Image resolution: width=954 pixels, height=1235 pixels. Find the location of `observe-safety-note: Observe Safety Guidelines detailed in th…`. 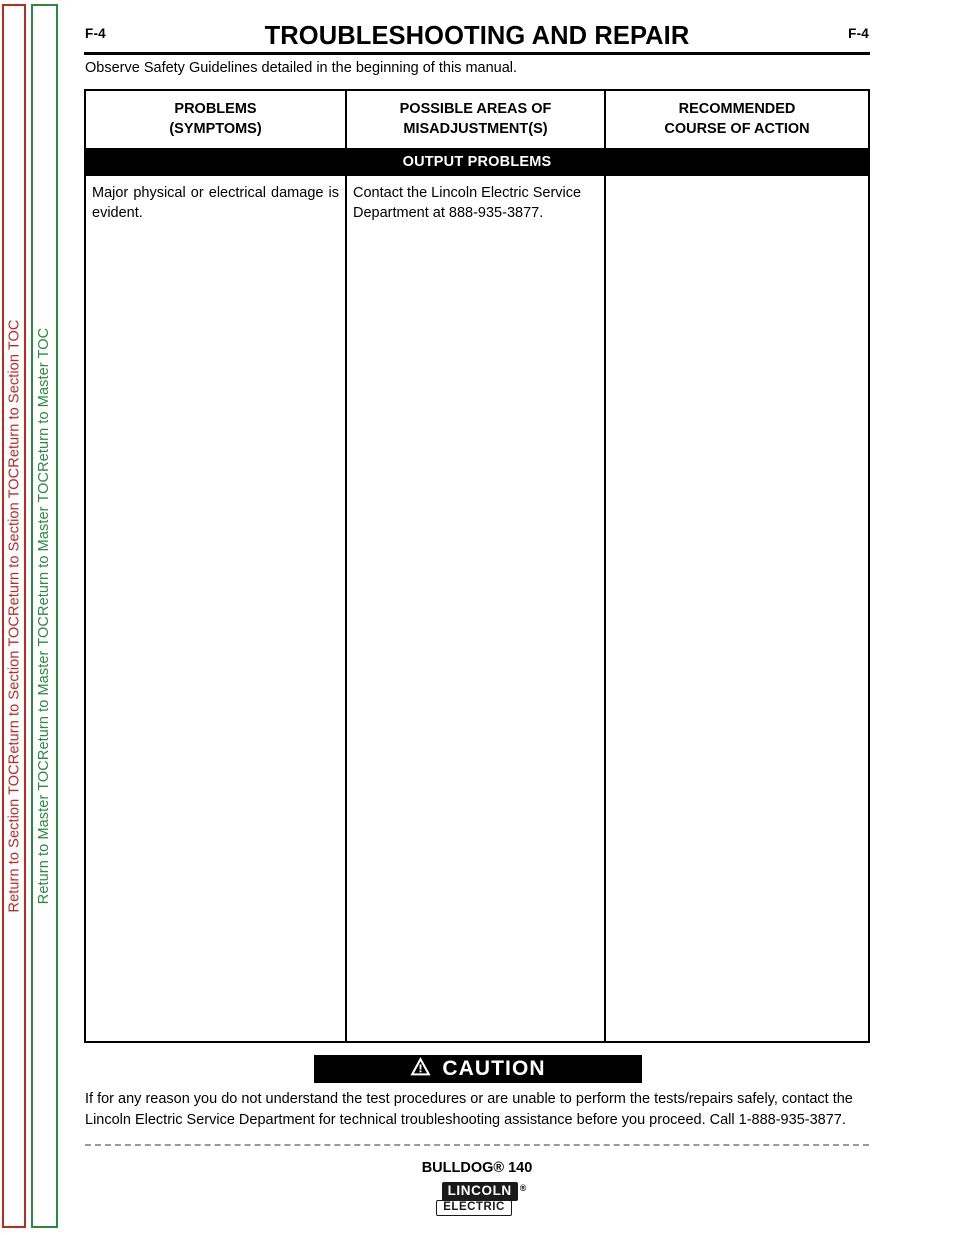

observe-safety-note: Observe Safety Guidelines detailed in th… is located at coordinates (301, 68).